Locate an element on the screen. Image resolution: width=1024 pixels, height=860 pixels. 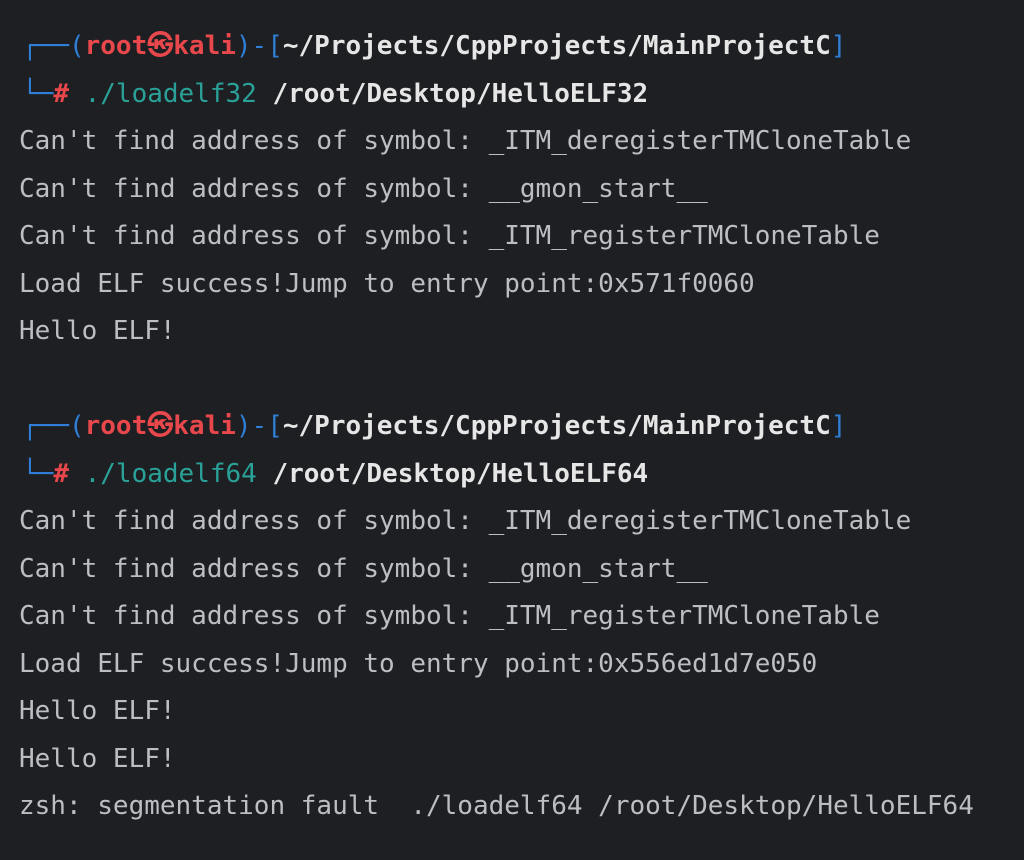
command-text: ./loadelf64 is located at coordinates (170, 473).